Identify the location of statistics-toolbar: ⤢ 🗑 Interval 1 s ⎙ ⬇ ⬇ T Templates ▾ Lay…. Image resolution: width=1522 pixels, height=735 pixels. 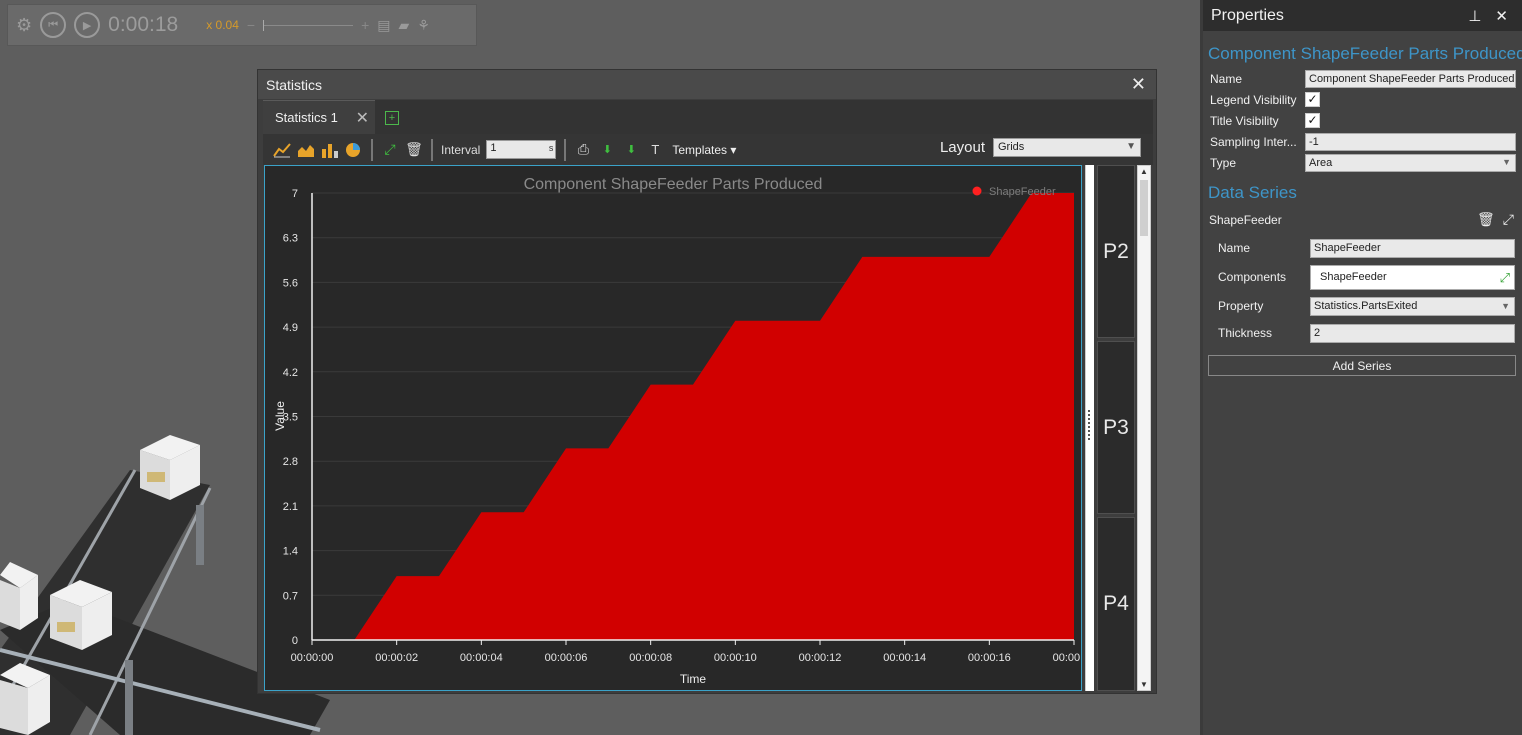
(708, 149).